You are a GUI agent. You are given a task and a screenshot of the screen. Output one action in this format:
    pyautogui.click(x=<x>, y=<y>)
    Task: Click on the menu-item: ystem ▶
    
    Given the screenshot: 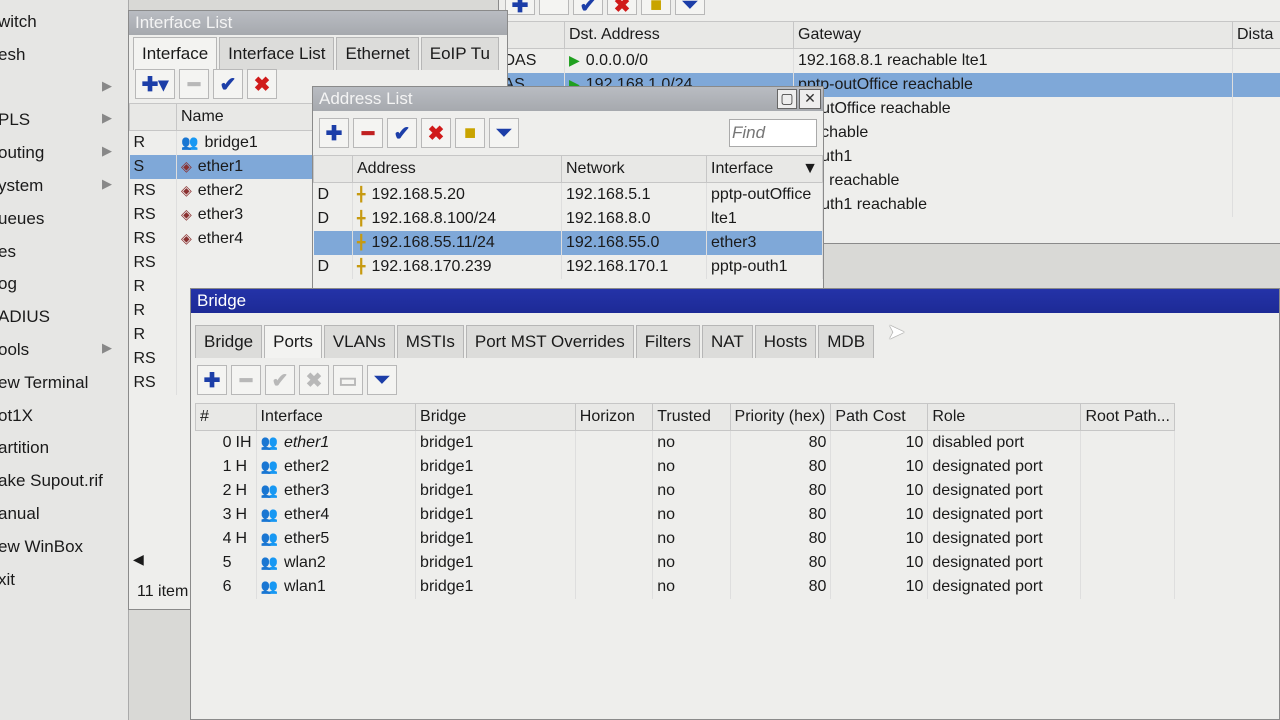 What is the action you would take?
    pyautogui.click(x=56, y=186)
    